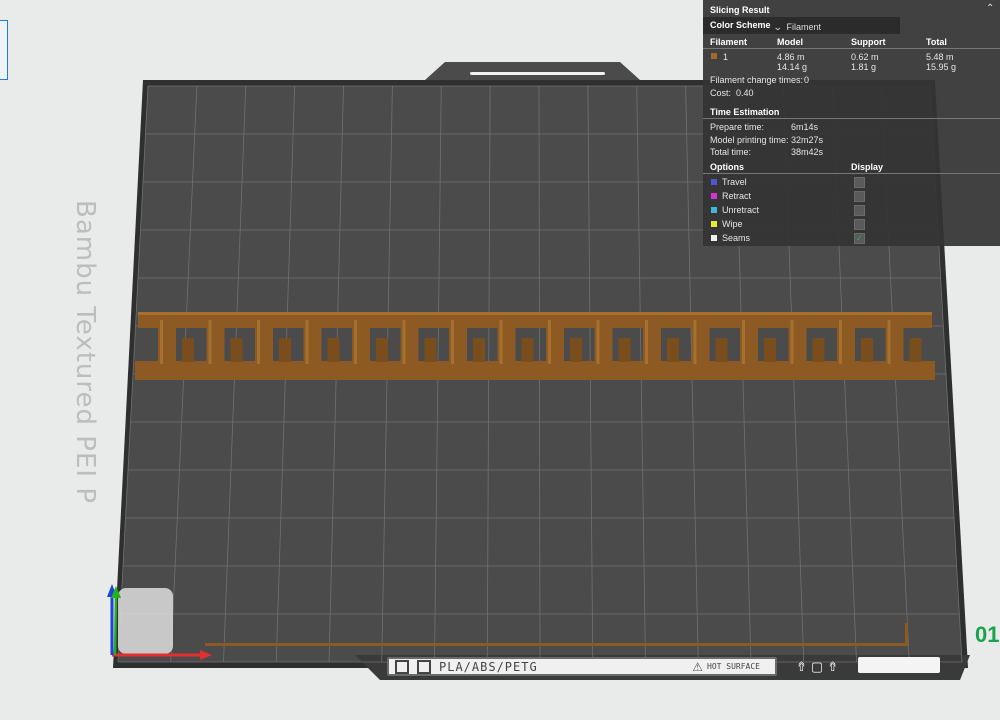  I want to click on options-header: Options, so click(727, 167).